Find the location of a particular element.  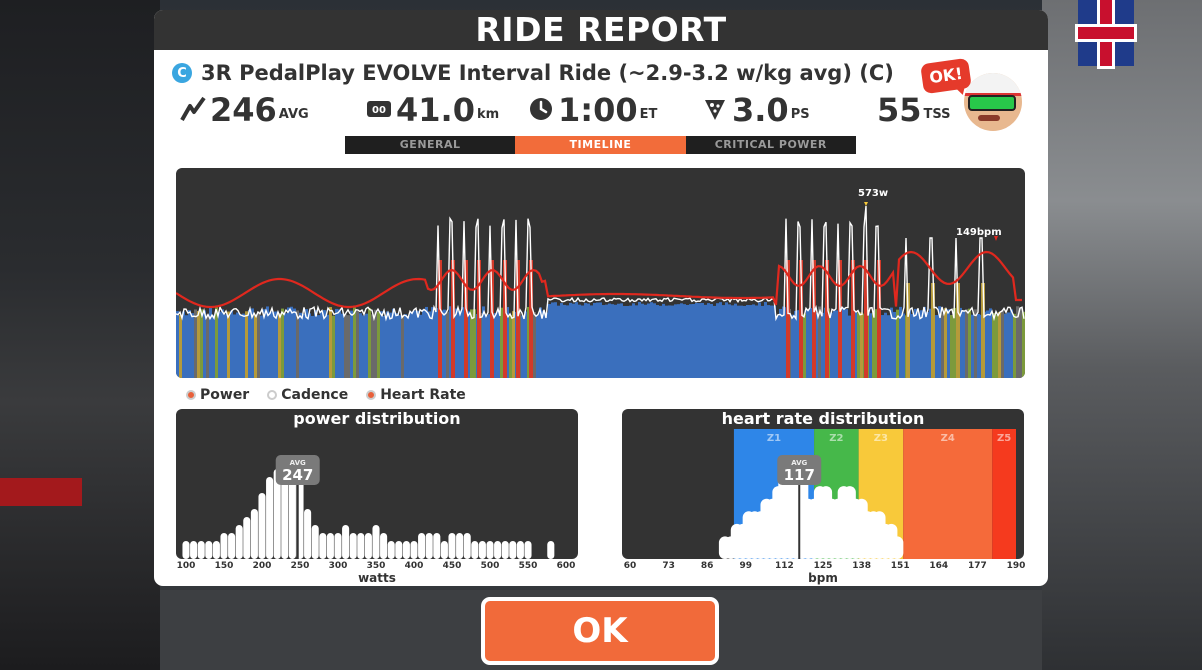

background-right-scene is located at coordinates (1122, 335).